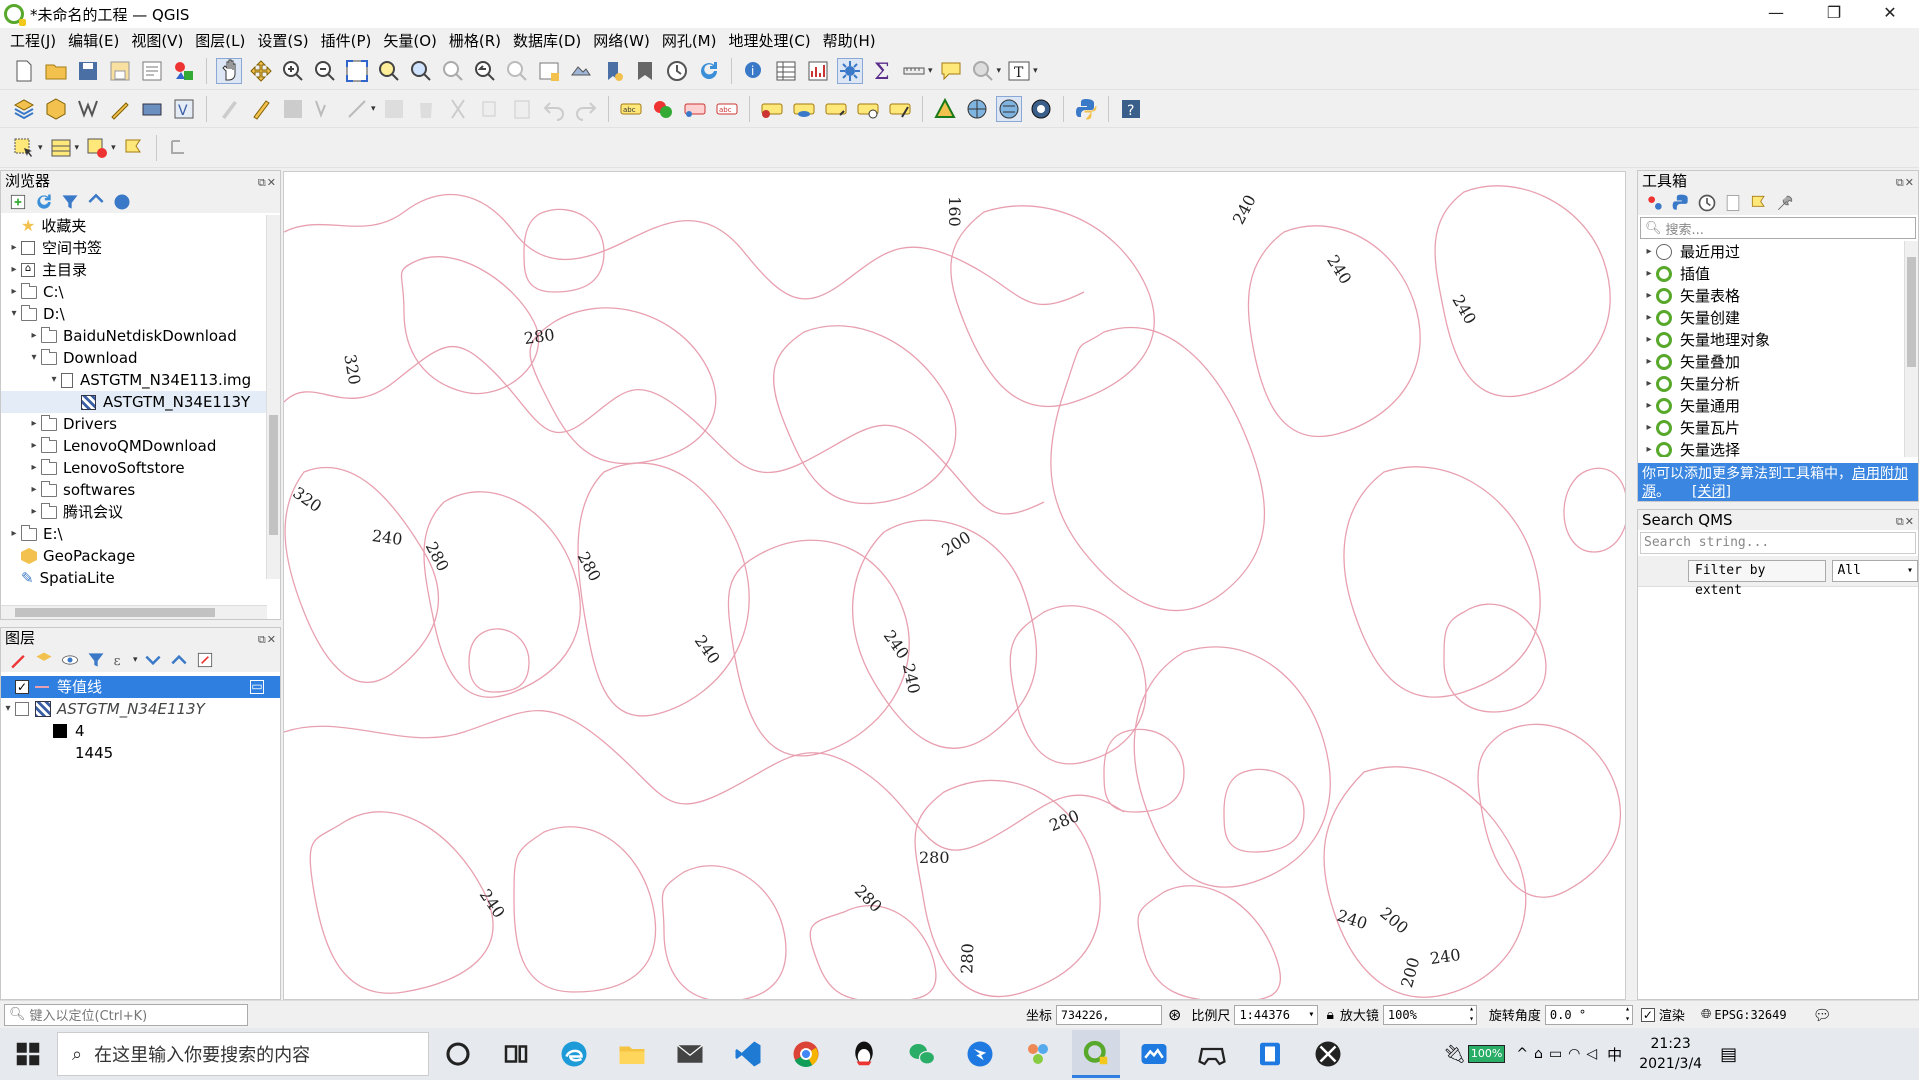 Image resolution: width=1919 pixels, height=1080 pixels. Describe the element at coordinates (1614, 1054) in the screenshot. I see `input-method-indicator: 中` at that location.